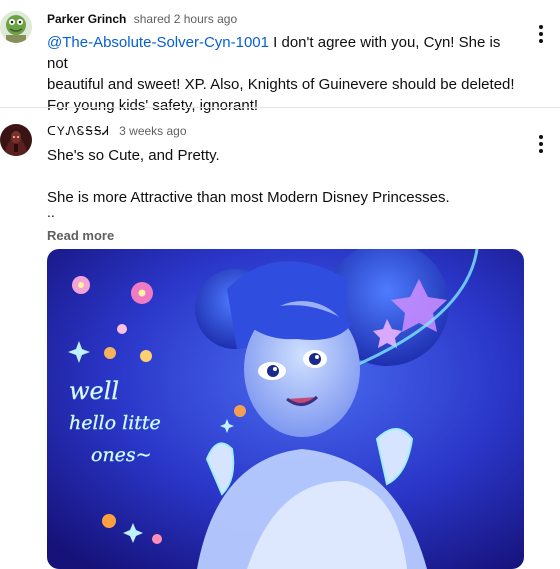 The height and width of the screenshot is (569, 560). Describe the element at coordinates (152, 131) in the screenshot. I see `timestamp: 3 weeks ago` at that location.